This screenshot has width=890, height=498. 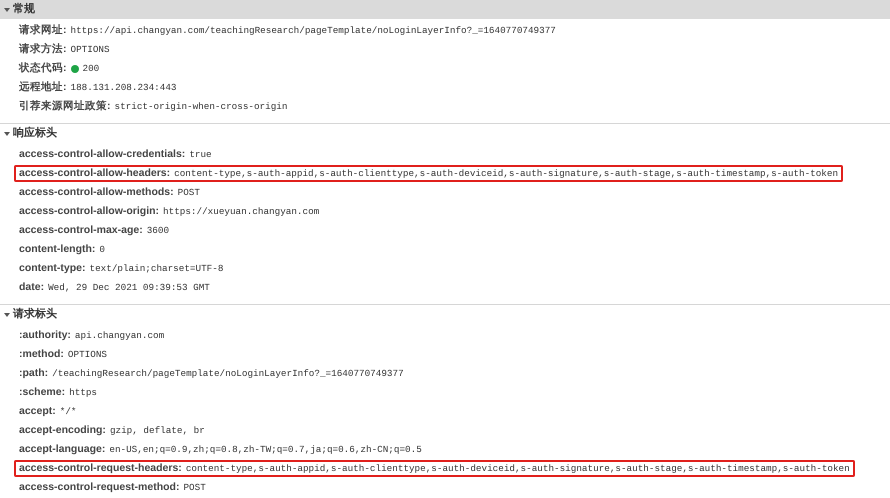 I want to click on header-value: /teachingResearch/pageTemplate/noLoginLayerInfo?_=1640770749377, so click(x=228, y=373).